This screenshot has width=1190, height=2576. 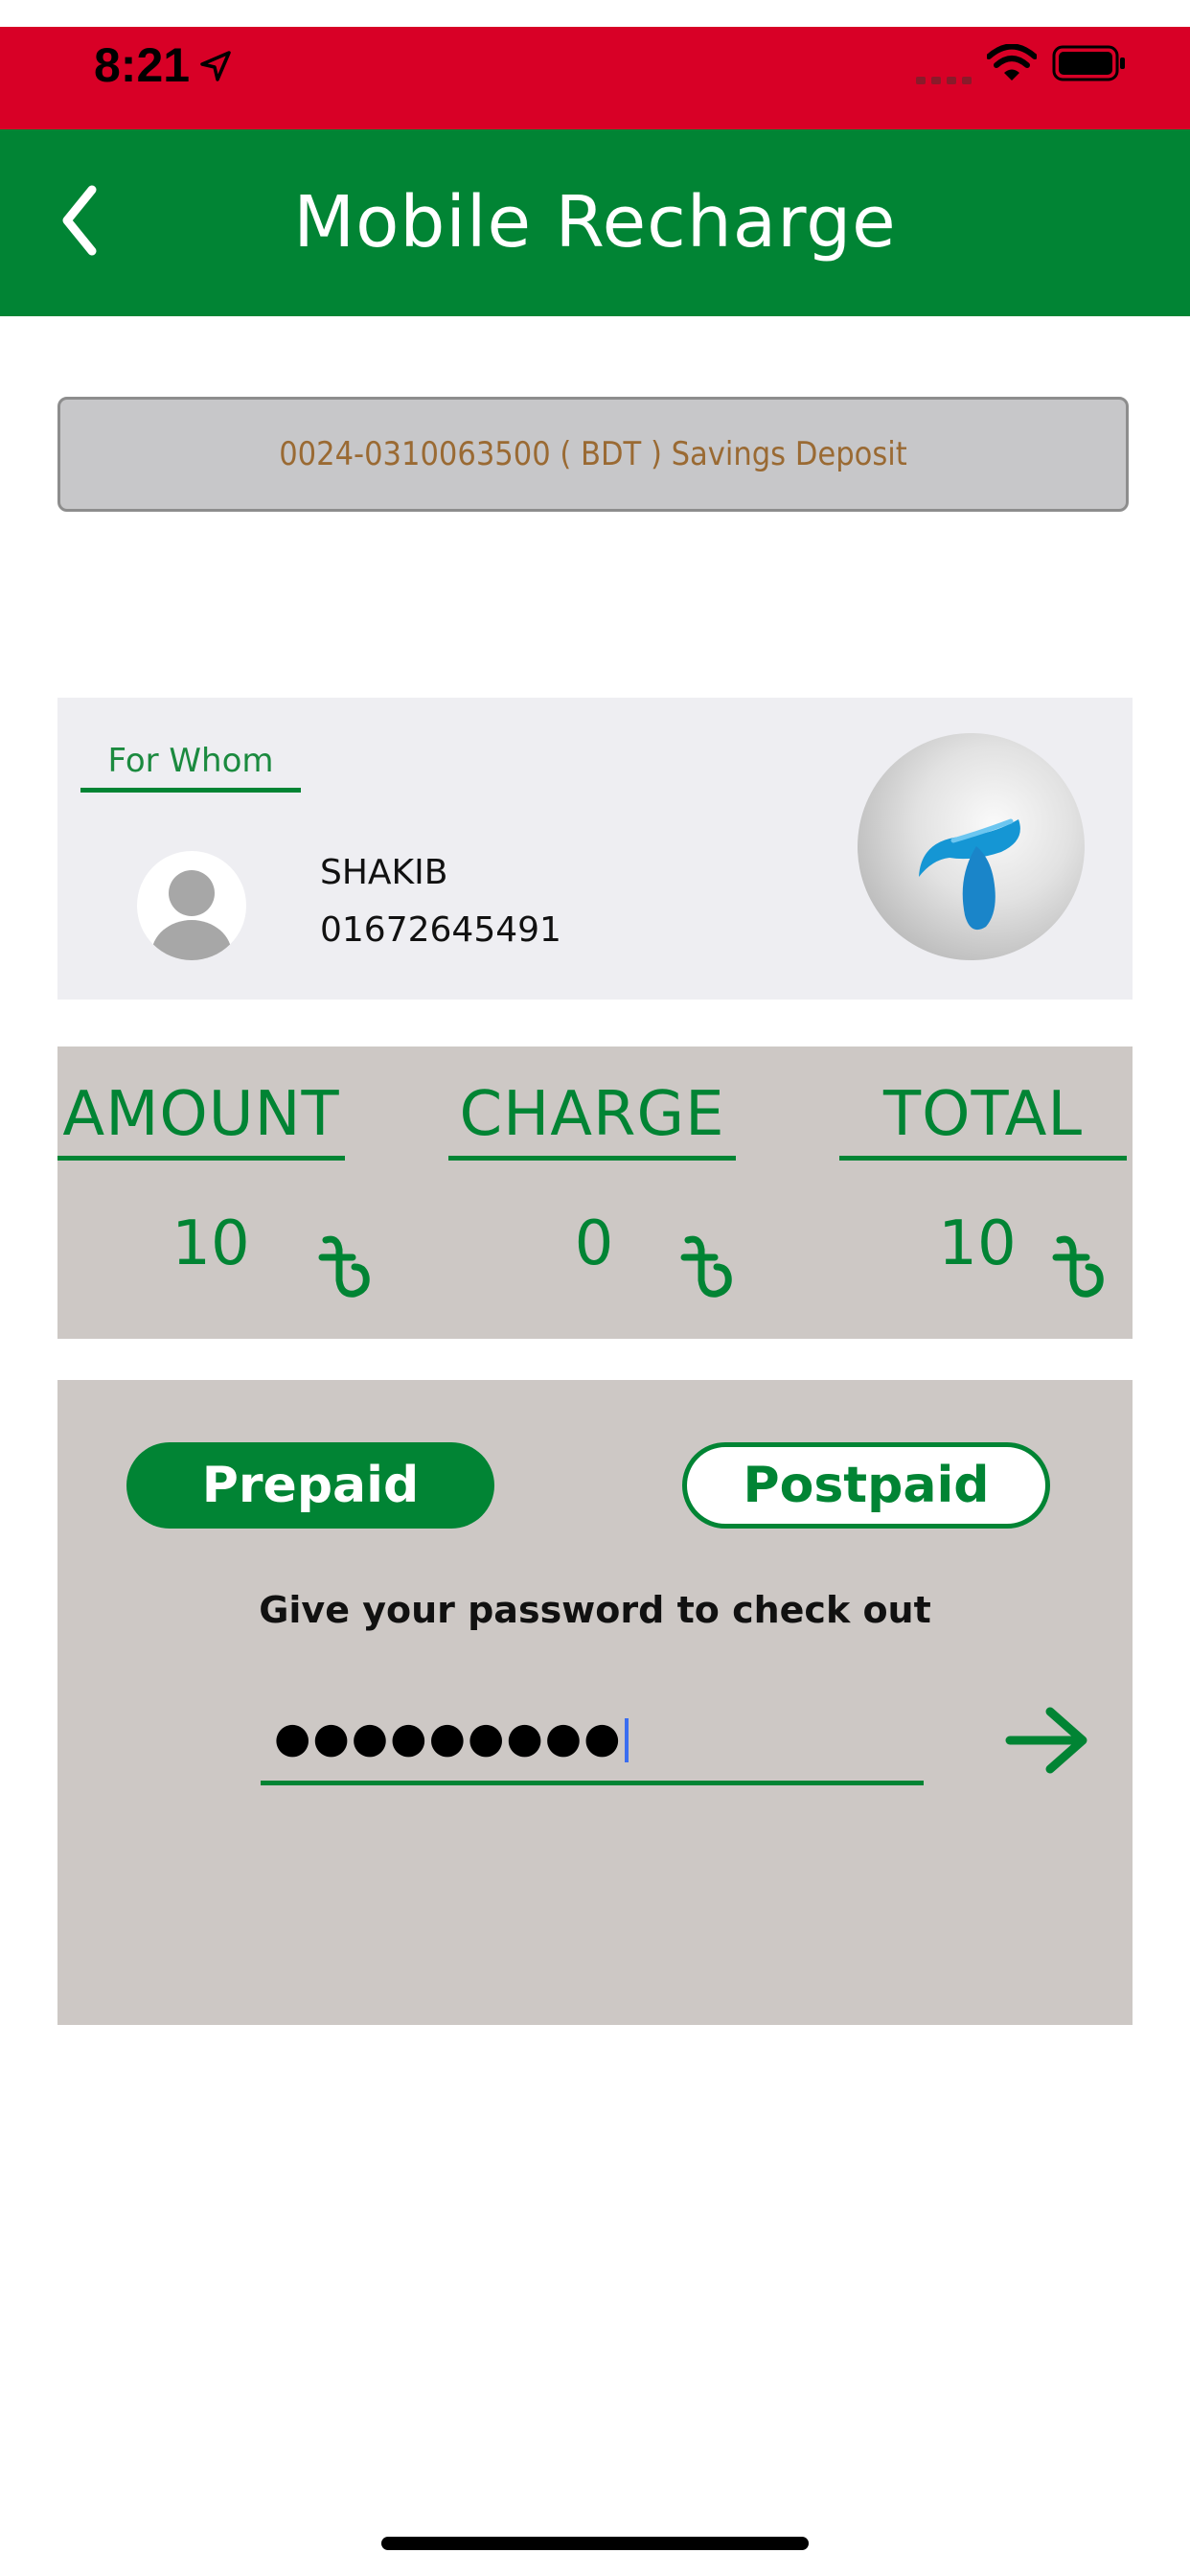 I want to click on text-cursor, so click(x=626, y=1740).